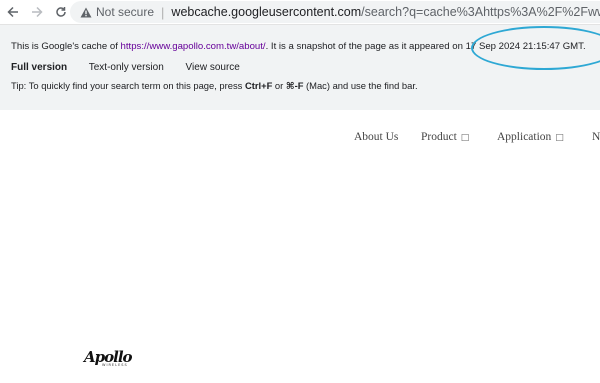  What do you see at coordinates (86, 12) in the screenshot?
I see `warning-icon` at bounding box center [86, 12].